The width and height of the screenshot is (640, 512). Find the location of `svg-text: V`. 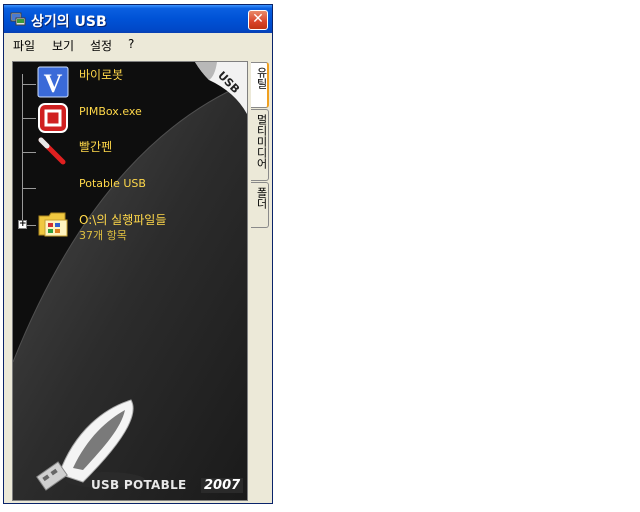

svg-text: V is located at coordinates (53, 83).